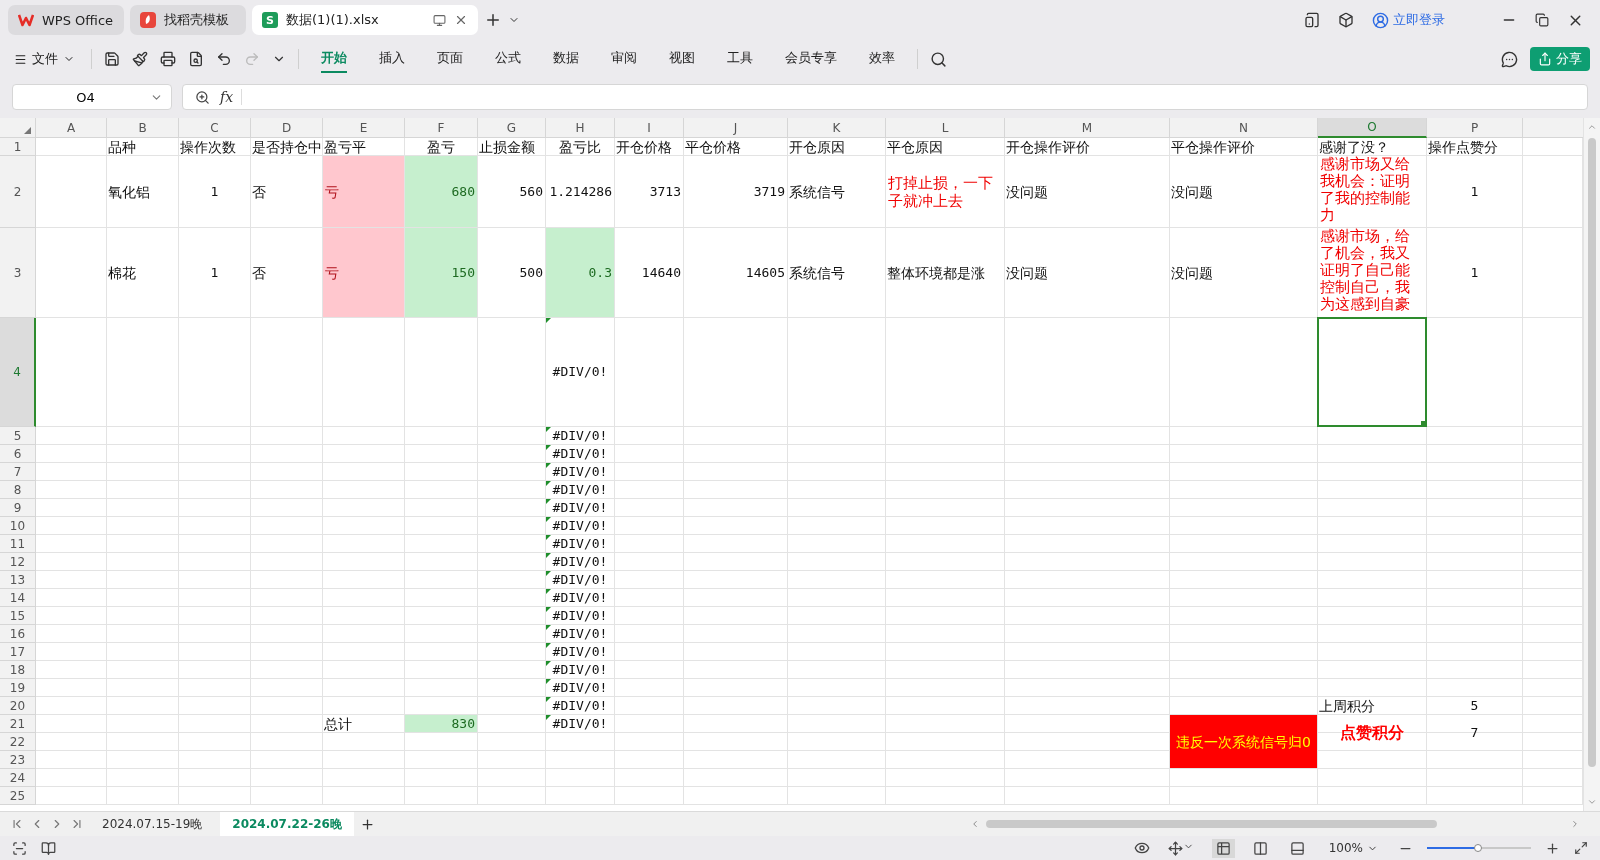  What do you see at coordinates (18, 562) in the screenshot?
I see `row-header: 12` at bounding box center [18, 562].